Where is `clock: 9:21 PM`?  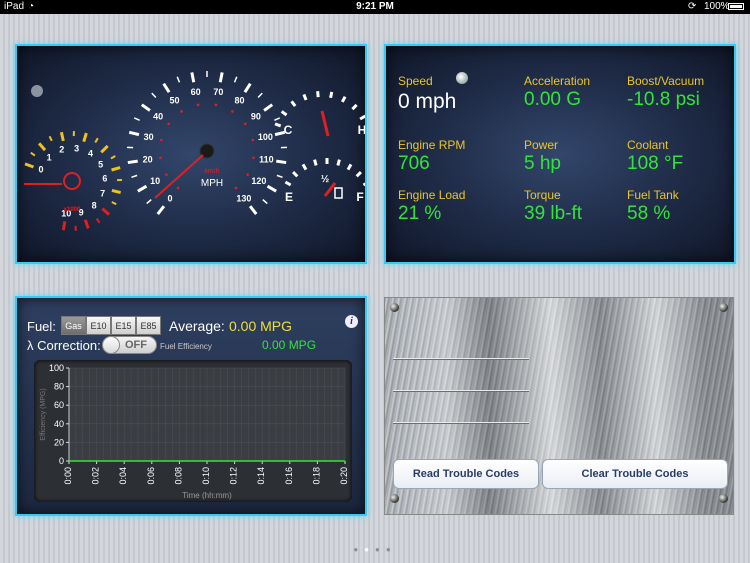 clock: 9:21 PM is located at coordinates (375, 6).